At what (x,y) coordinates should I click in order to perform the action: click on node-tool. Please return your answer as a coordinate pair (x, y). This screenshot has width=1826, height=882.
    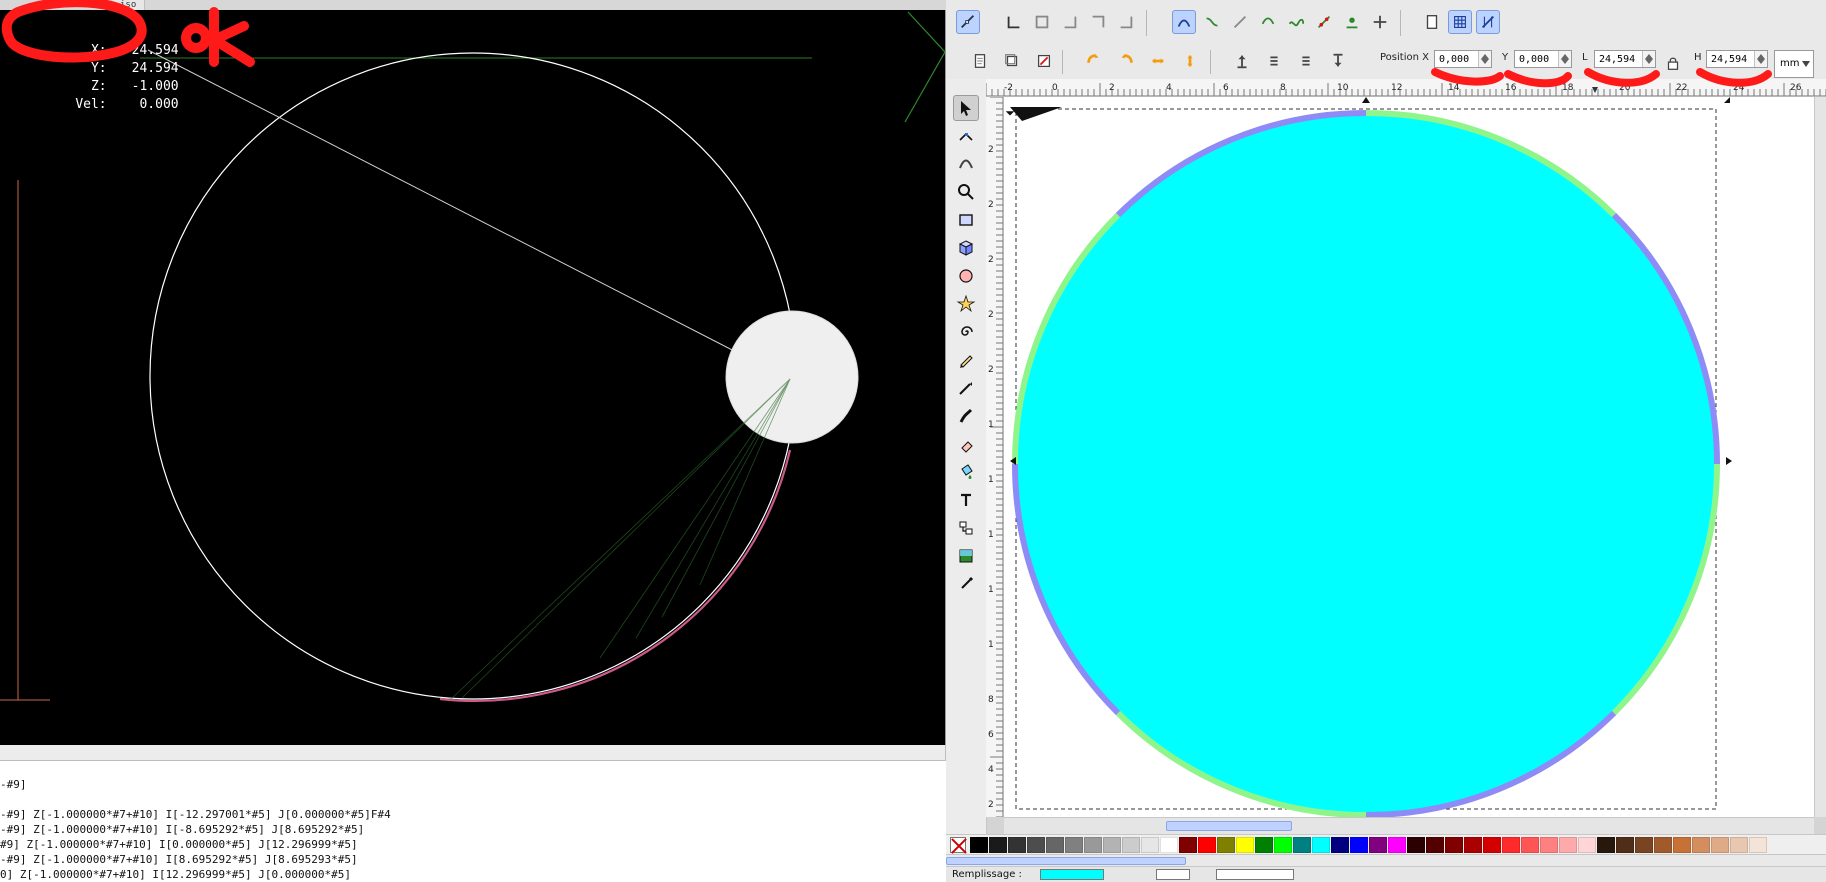
    Looking at the image, I should click on (966, 136).